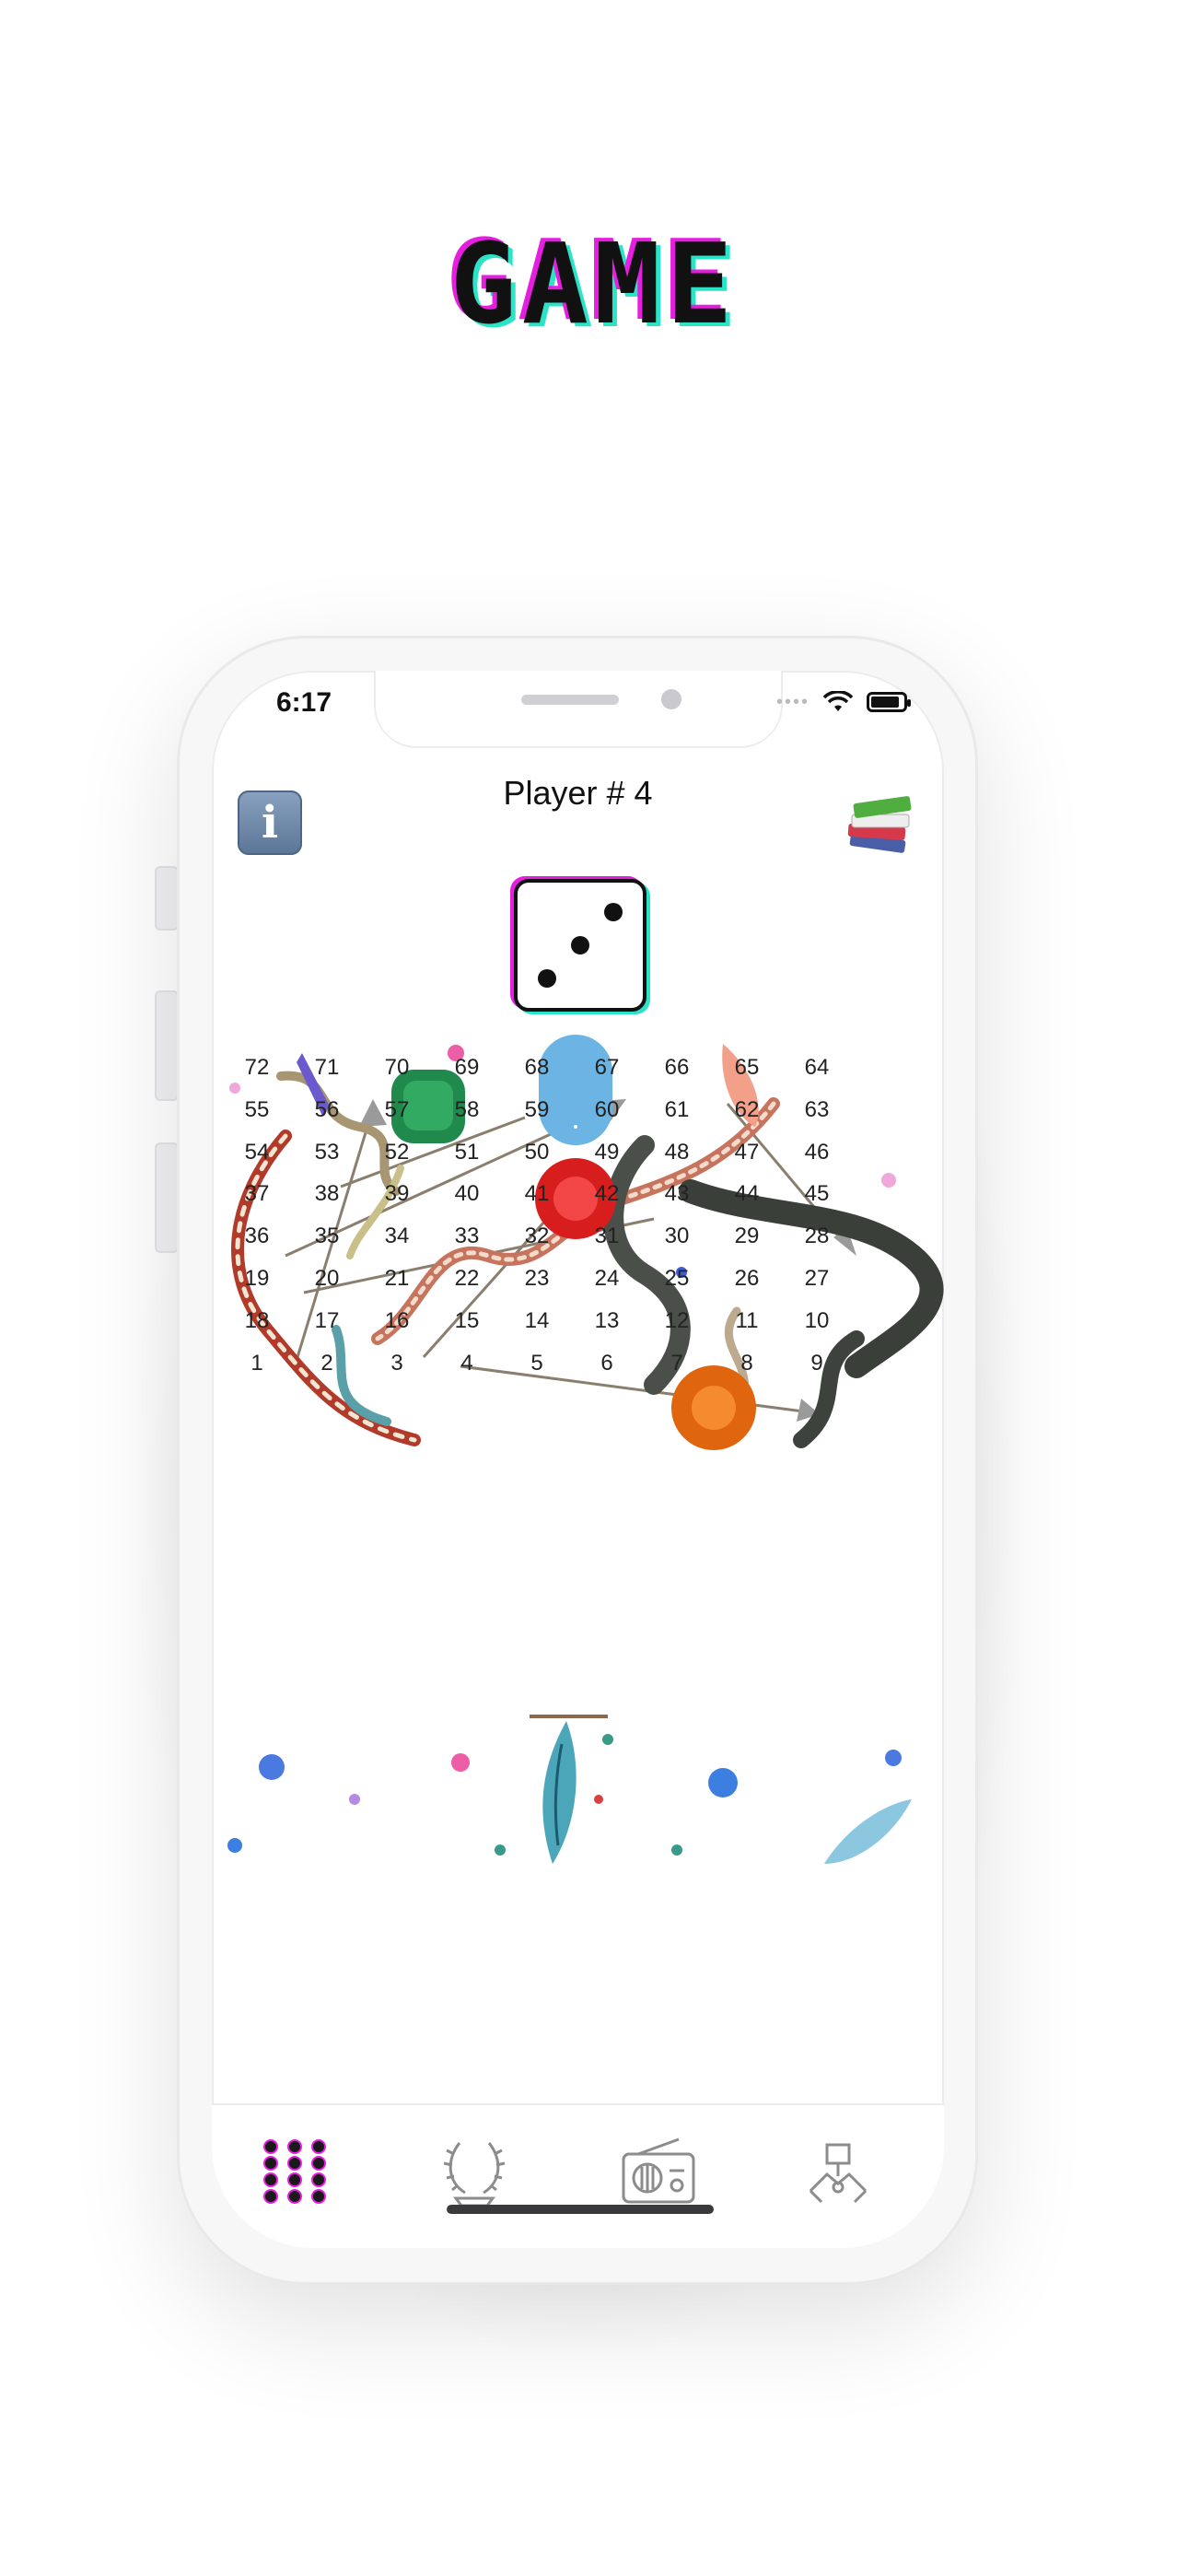  Describe the element at coordinates (327, 1067) in the screenshot. I see `board-cell: 71` at that location.